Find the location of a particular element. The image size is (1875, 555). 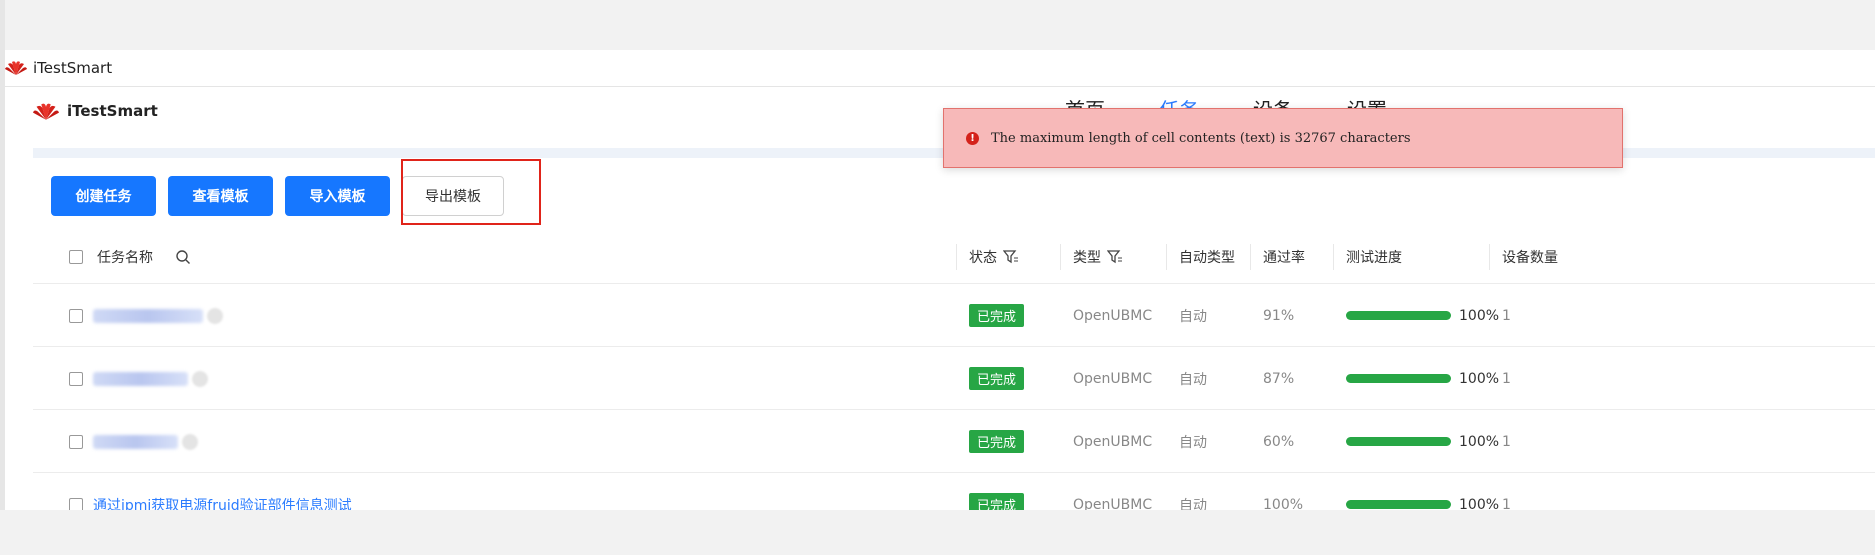

view-template-button: 查看模板 is located at coordinates (220, 196).